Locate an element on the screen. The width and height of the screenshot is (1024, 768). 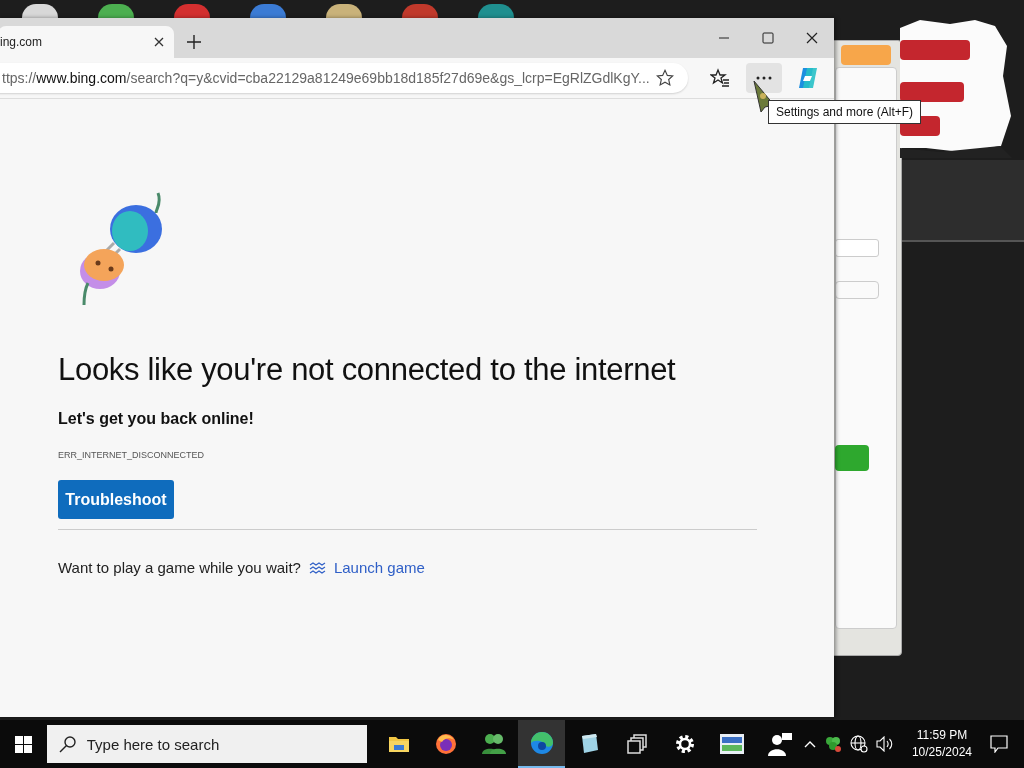
firefox-icon is located at coordinates (446, 744).